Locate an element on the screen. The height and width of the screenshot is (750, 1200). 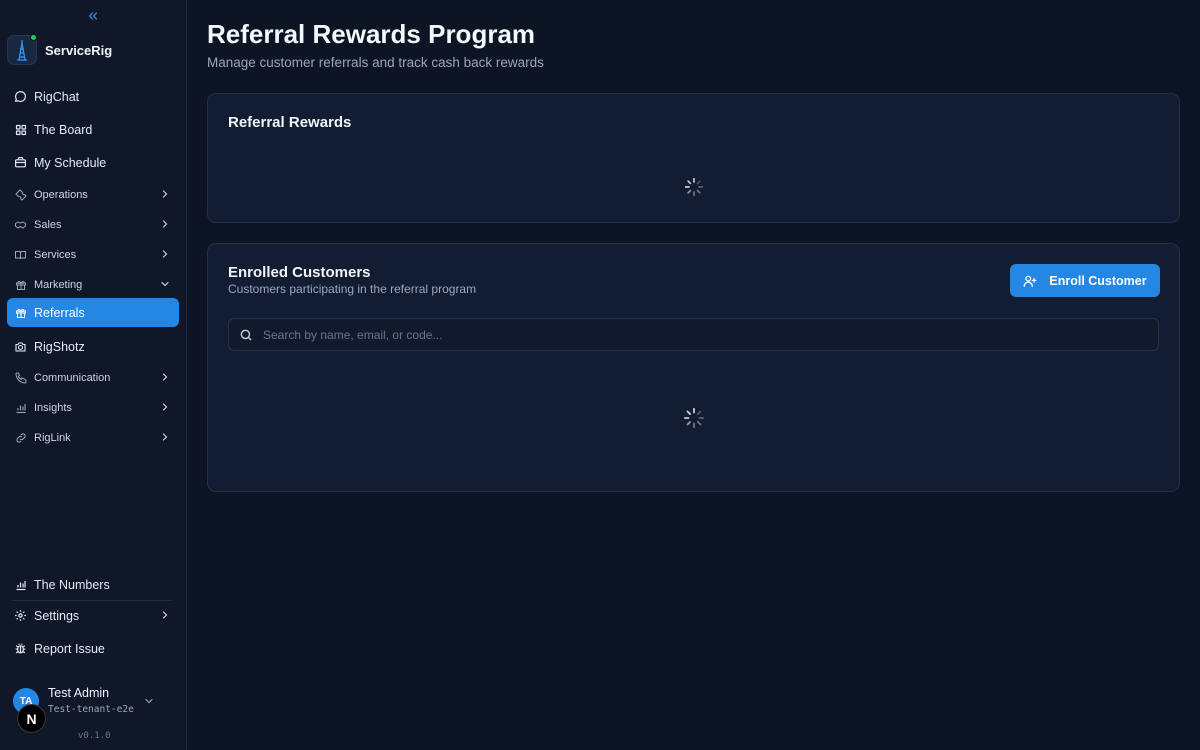
bug-icon is located at coordinates (20, 648).